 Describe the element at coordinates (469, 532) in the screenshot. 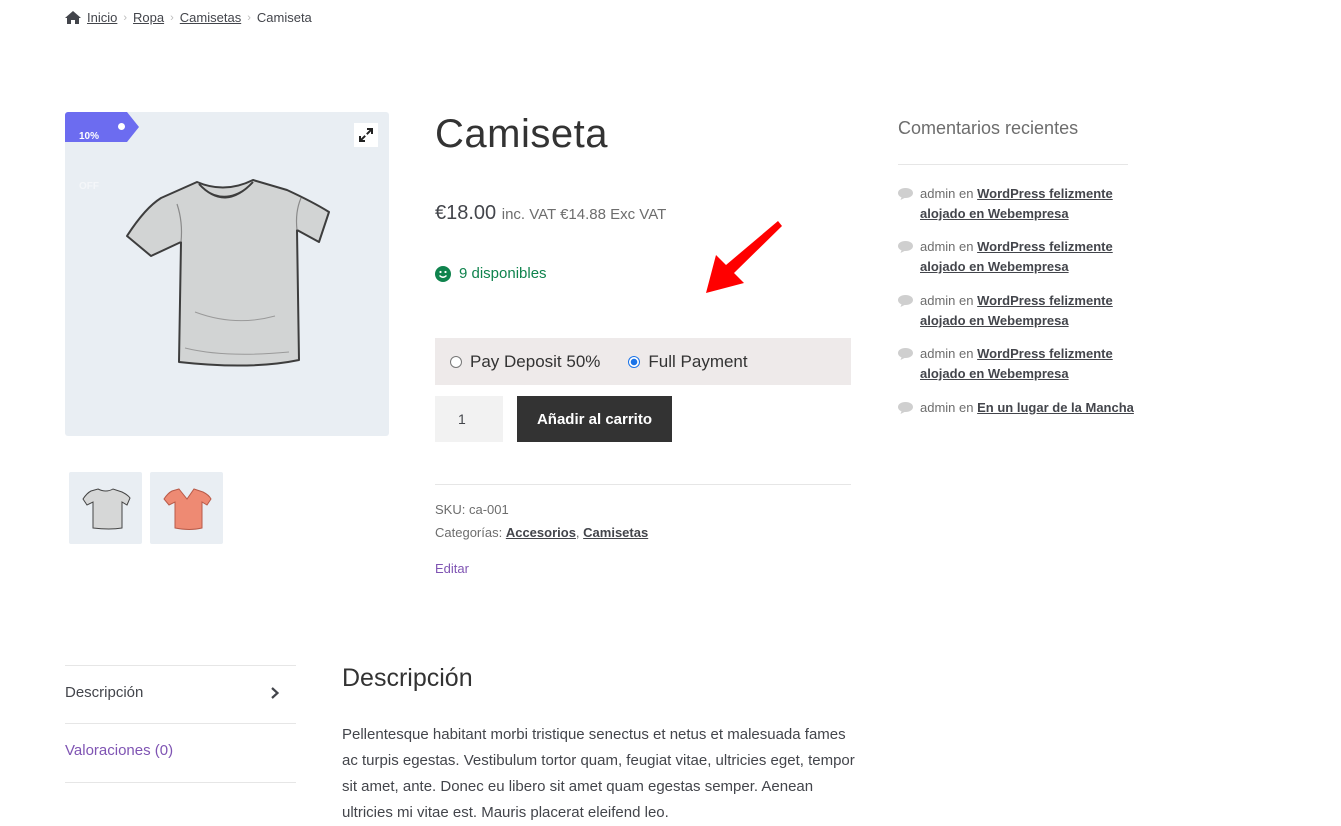

I see `categories-label: Categorías:` at that location.